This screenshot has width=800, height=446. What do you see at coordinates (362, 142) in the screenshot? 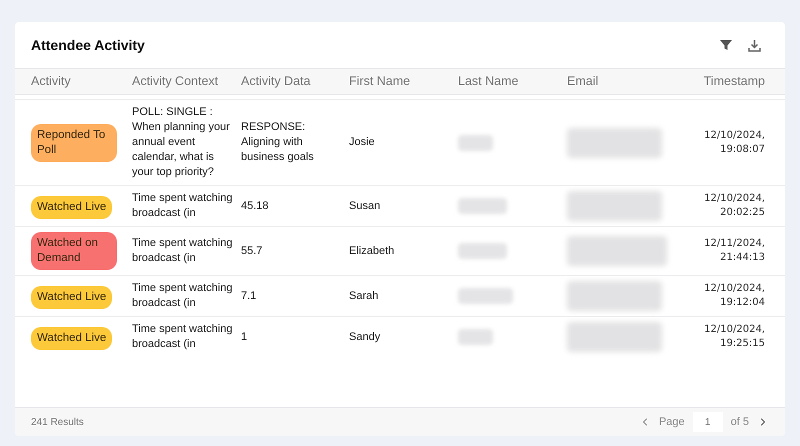
I see `first-name: Josie` at bounding box center [362, 142].